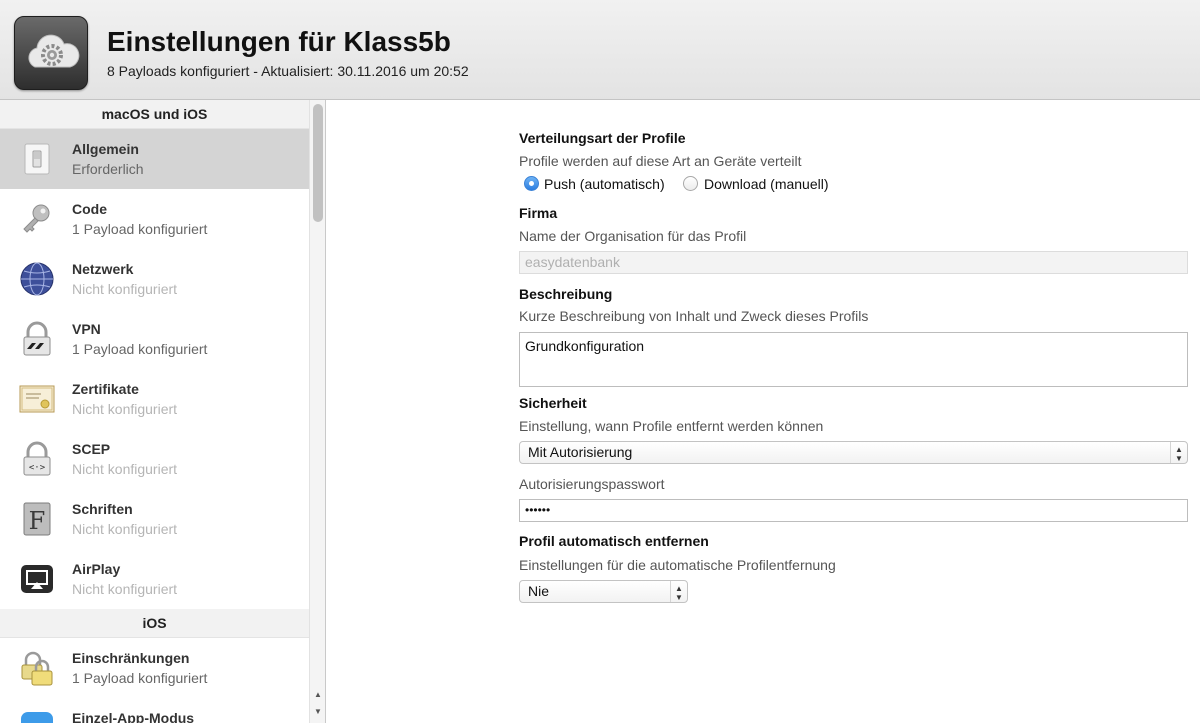 Image resolution: width=1200 pixels, height=723 pixels. Describe the element at coordinates (154, 339) in the screenshot. I see `sidebar-item-vpn: VPN 1 Payload konfiguriert` at that location.